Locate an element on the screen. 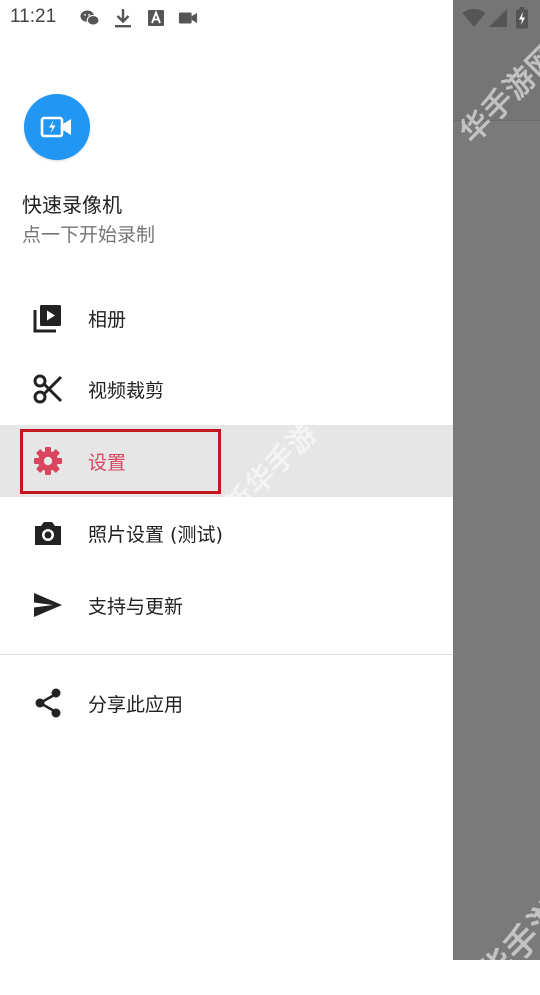 The height and width of the screenshot is (995, 540). menu-divider is located at coordinates (226, 654).